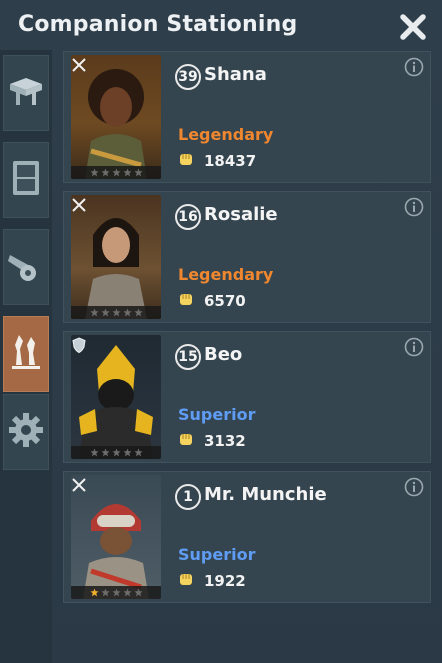 Image resolution: width=442 pixels, height=663 pixels. What do you see at coordinates (94, 592) in the screenshot?
I see `star-filled-icon` at bounding box center [94, 592].